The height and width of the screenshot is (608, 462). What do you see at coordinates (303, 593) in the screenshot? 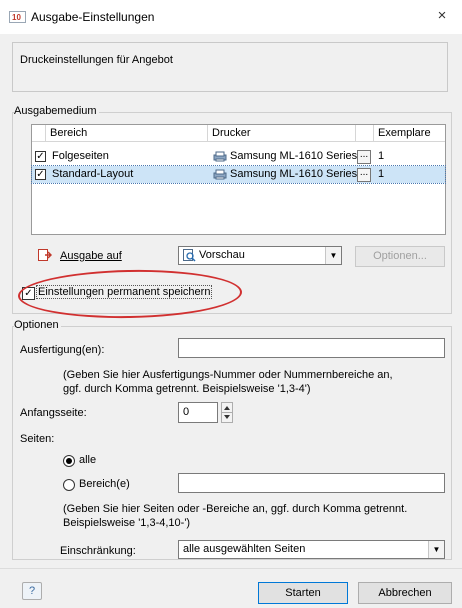
I see `start-button: Starten` at bounding box center [303, 593].